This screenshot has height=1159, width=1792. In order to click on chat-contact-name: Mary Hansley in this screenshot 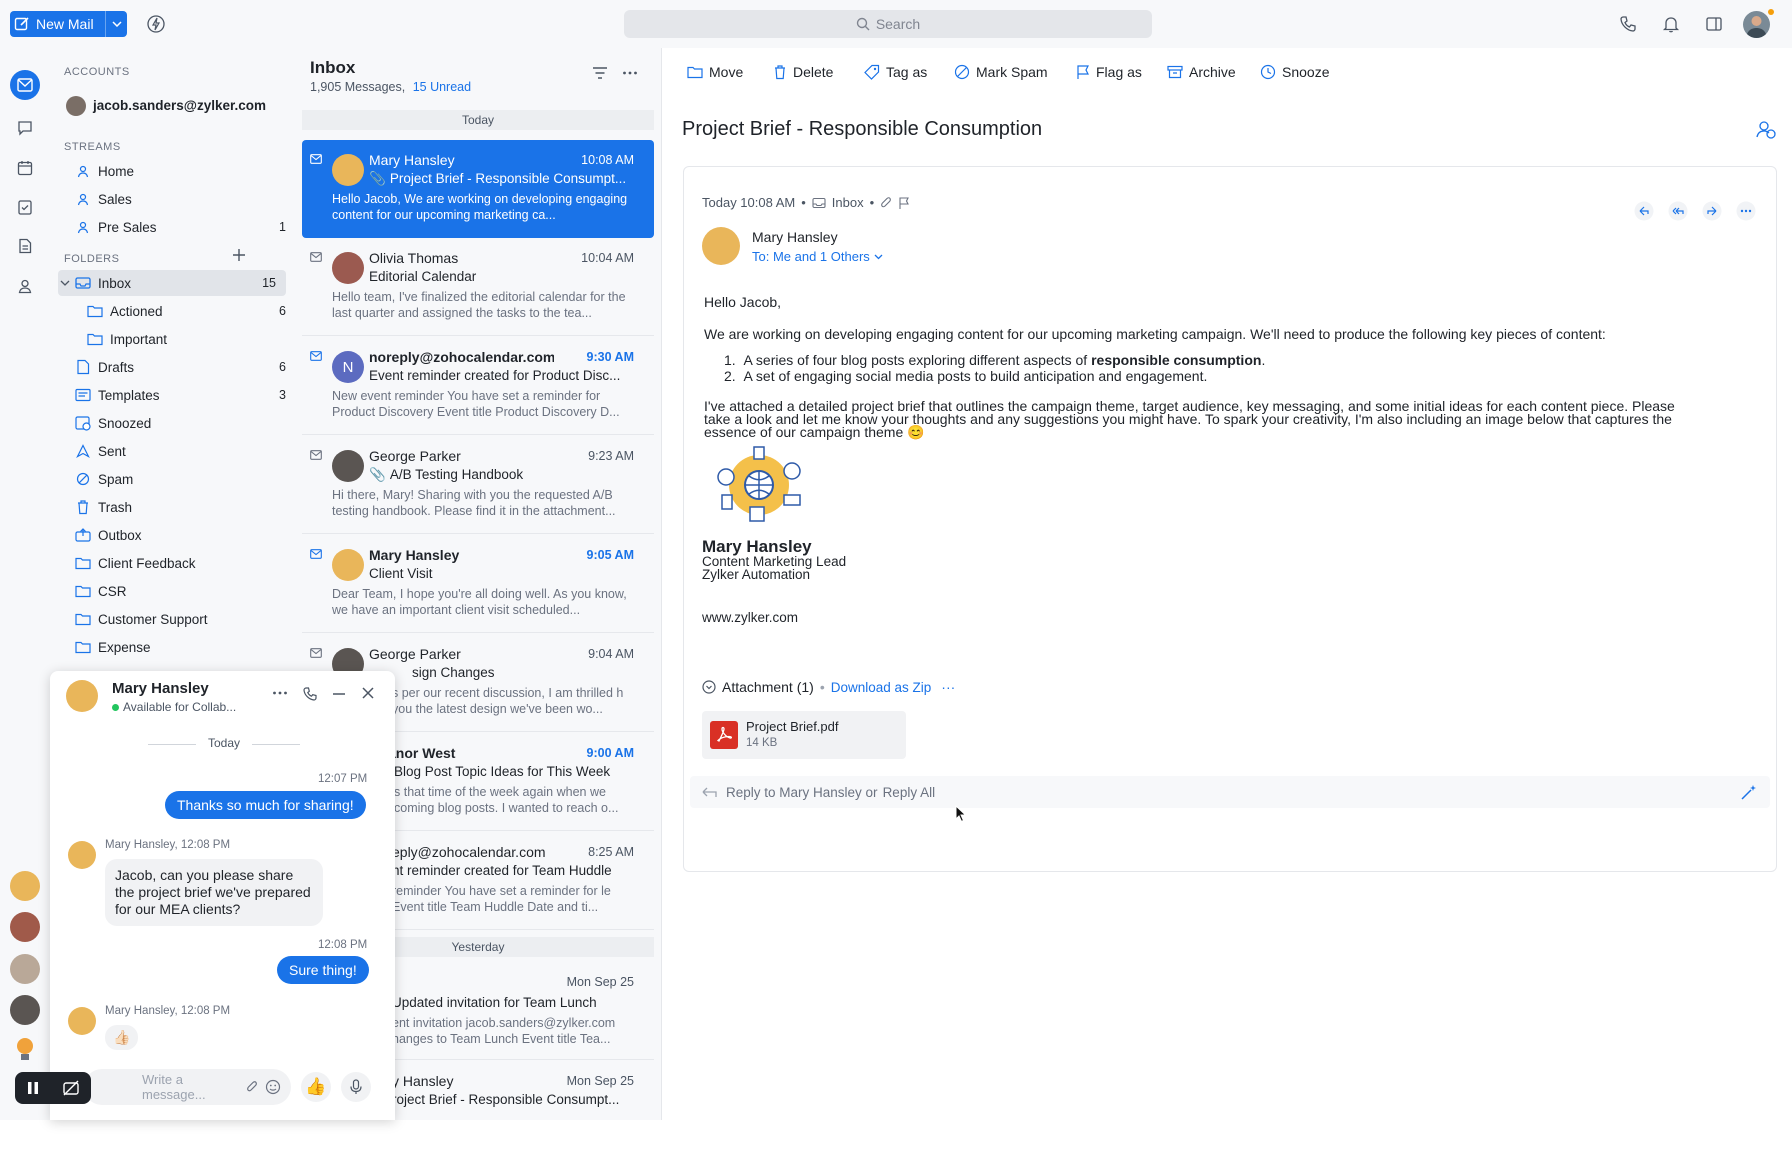, I will do `click(160, 688)`.